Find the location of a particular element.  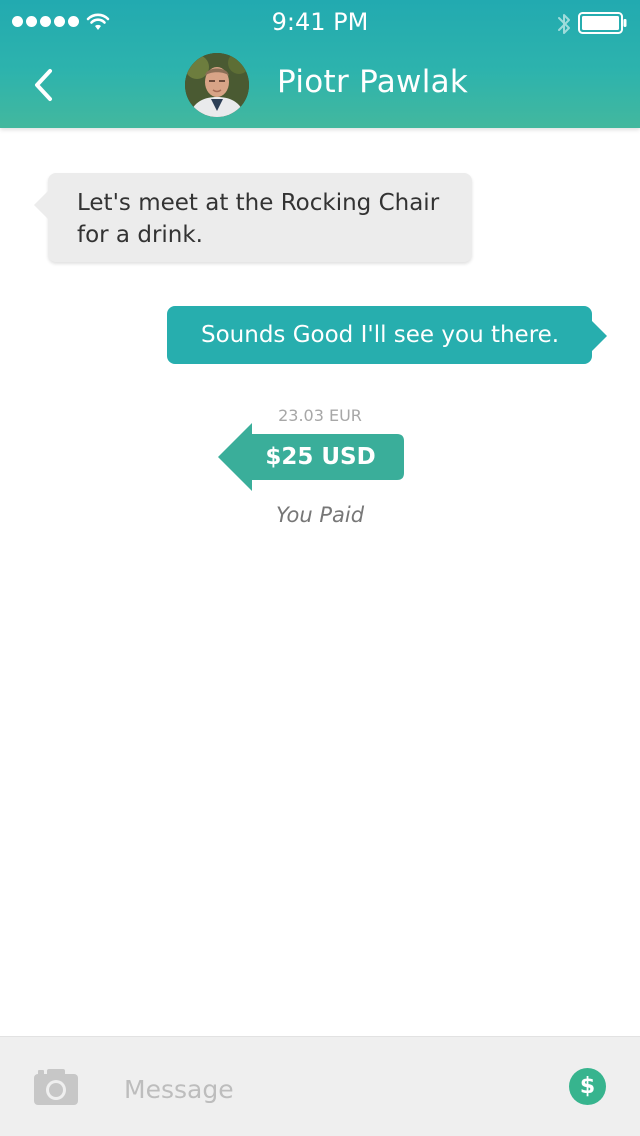

message-text: Sounds Good I'll see you there. is located at coordinates (380, 335).